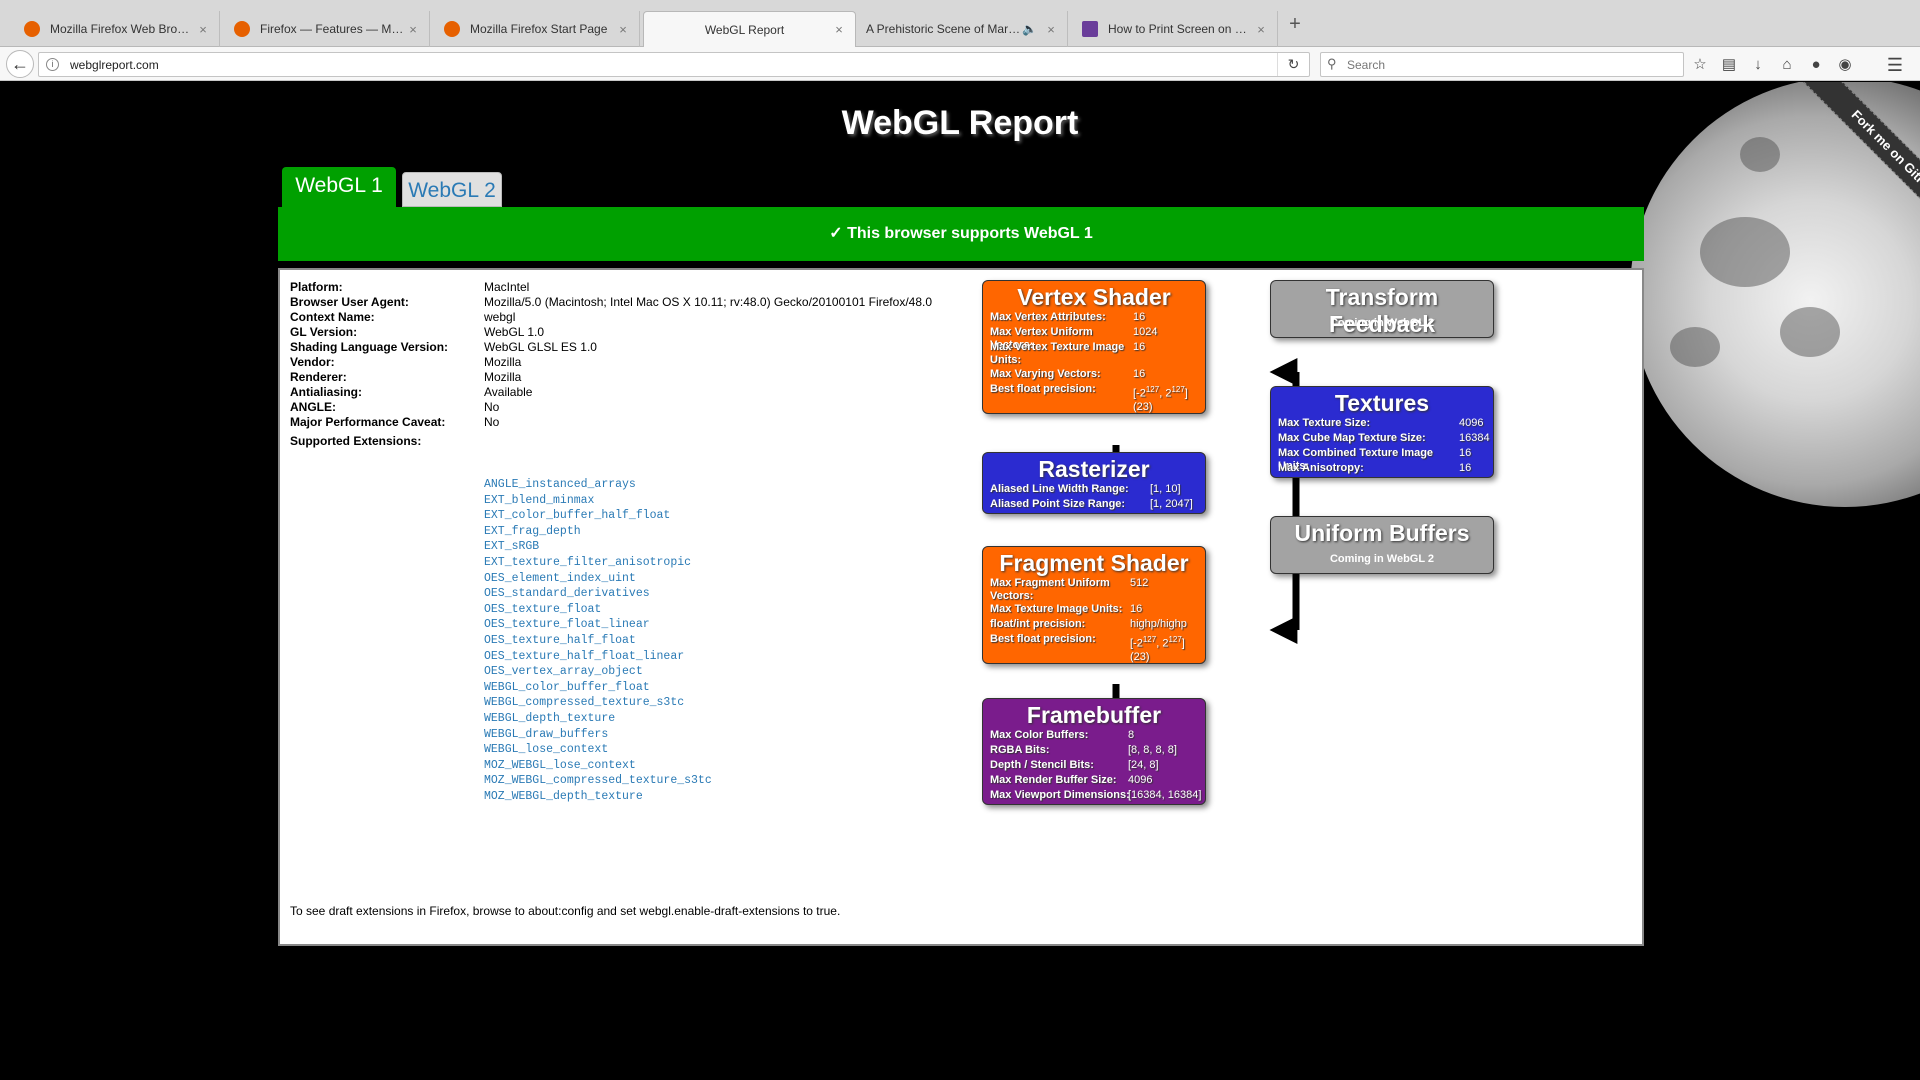  What do you see at coordinates (1152, 750) in the screenshot?
I see `stage-value: [8, 8, 8, 8]` at bounding box center [1152, 750].